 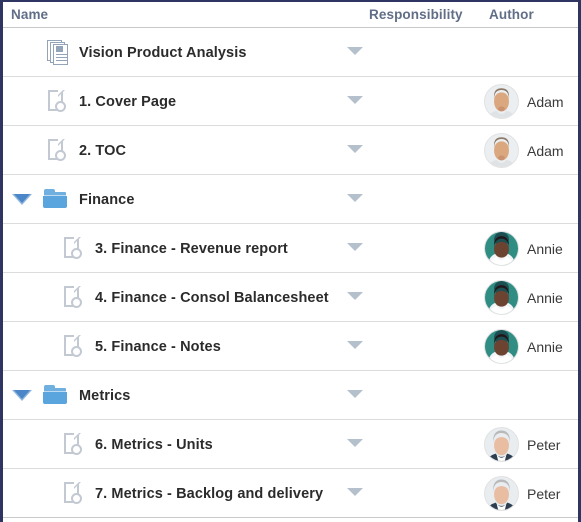 What do you see at coordinates (290, 150) in the screenshot?
I see `table-row: 2. TOC Adam` at bounding box center [290, 150].